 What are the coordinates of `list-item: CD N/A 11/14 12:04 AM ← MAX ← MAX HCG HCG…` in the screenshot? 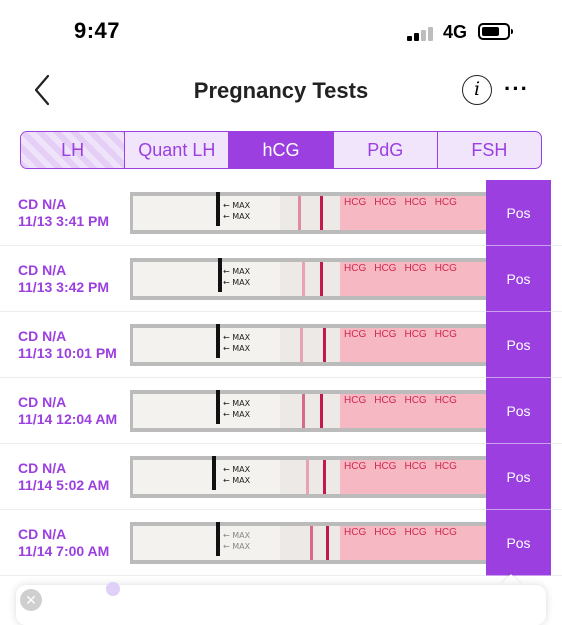 It's located at (281, 411).